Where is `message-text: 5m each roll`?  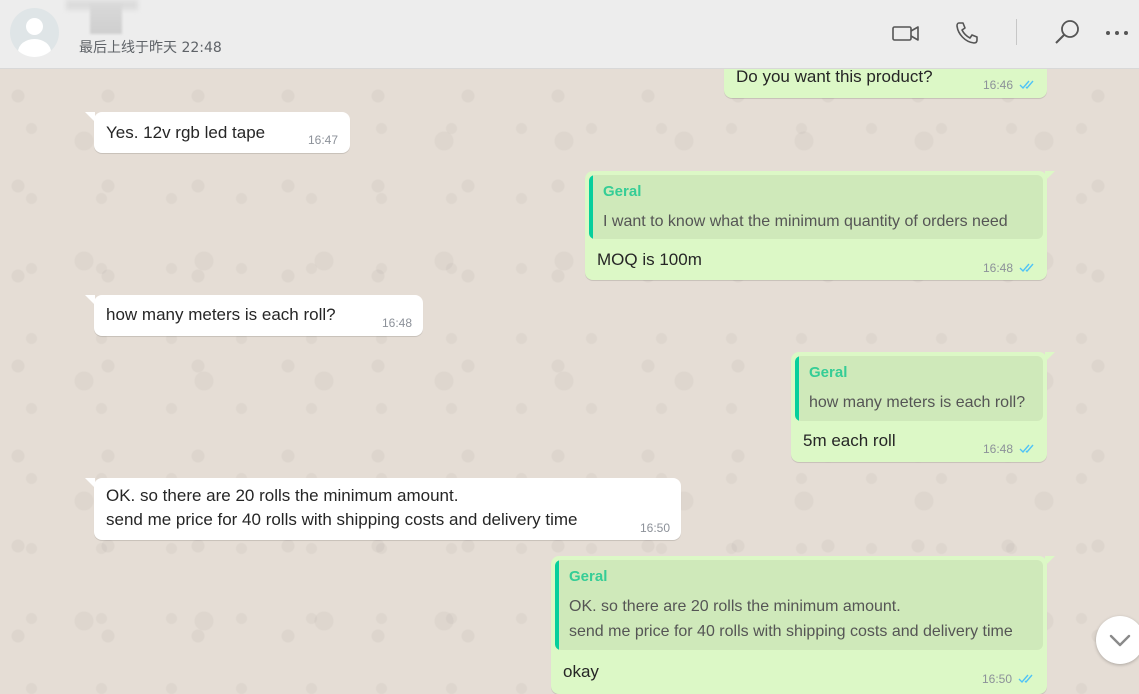 message-text: 5m each roll is located at coordinates (849, 440).